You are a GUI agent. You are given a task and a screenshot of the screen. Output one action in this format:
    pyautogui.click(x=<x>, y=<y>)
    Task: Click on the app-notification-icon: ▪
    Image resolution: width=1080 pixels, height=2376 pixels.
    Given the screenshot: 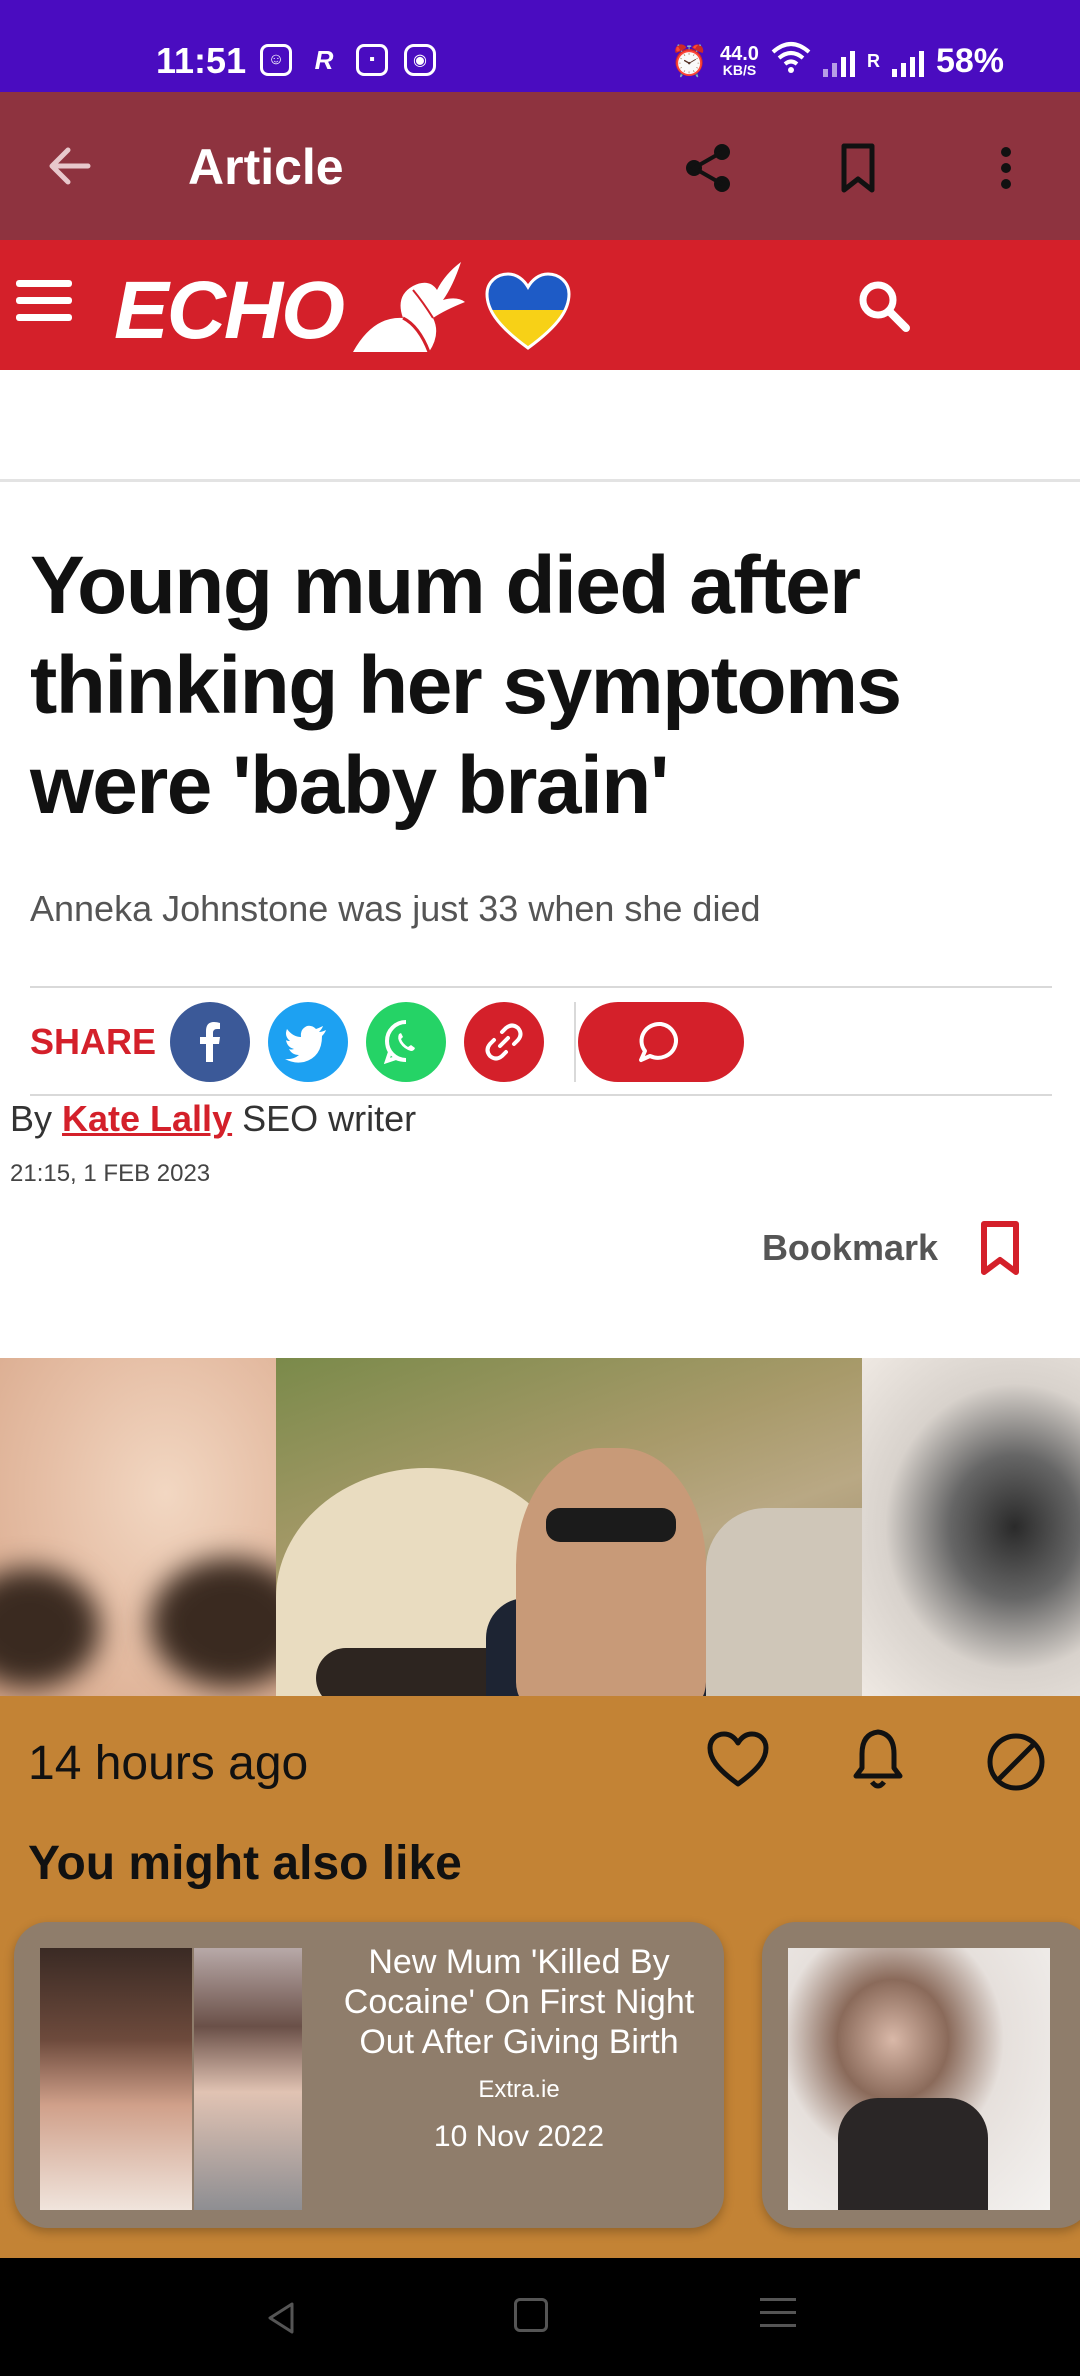 What is the action you would take?
    pyautogui.click(x=372, y=60)
    